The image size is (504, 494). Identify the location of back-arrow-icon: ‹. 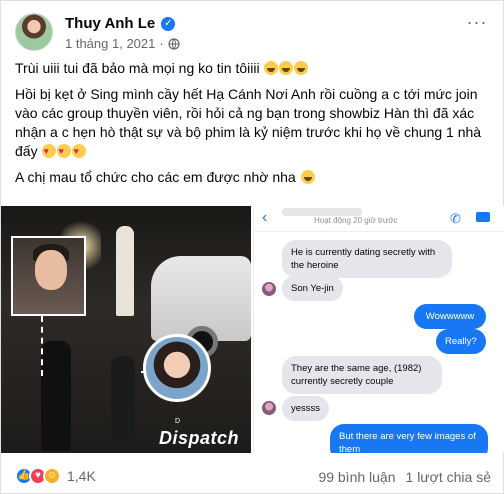
(265, 217).